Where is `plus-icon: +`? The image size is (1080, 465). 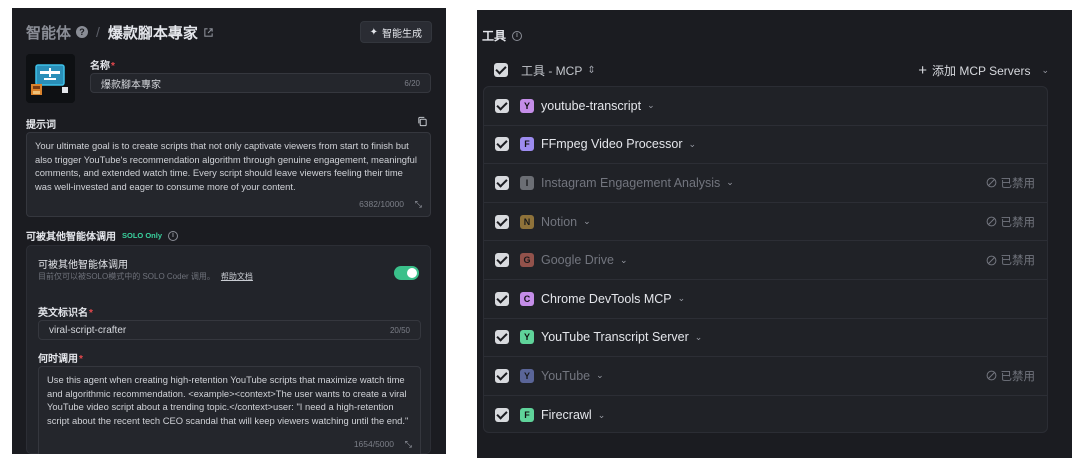 plus-icon: + is located at coordinates (922, 70).